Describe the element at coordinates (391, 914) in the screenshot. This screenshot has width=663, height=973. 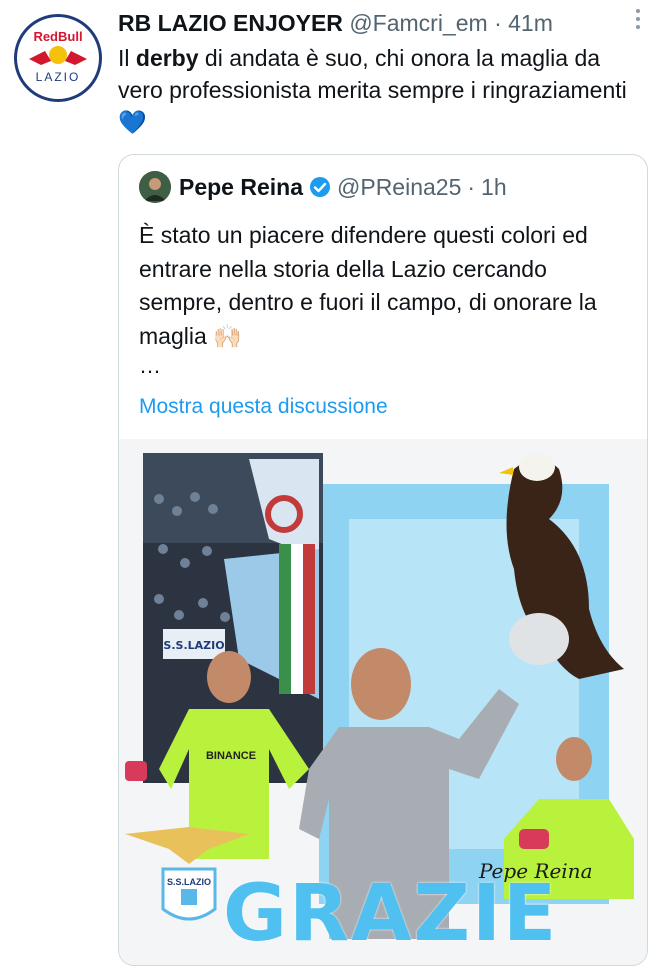
I see `grazie-text: GRAZIE` at that location.